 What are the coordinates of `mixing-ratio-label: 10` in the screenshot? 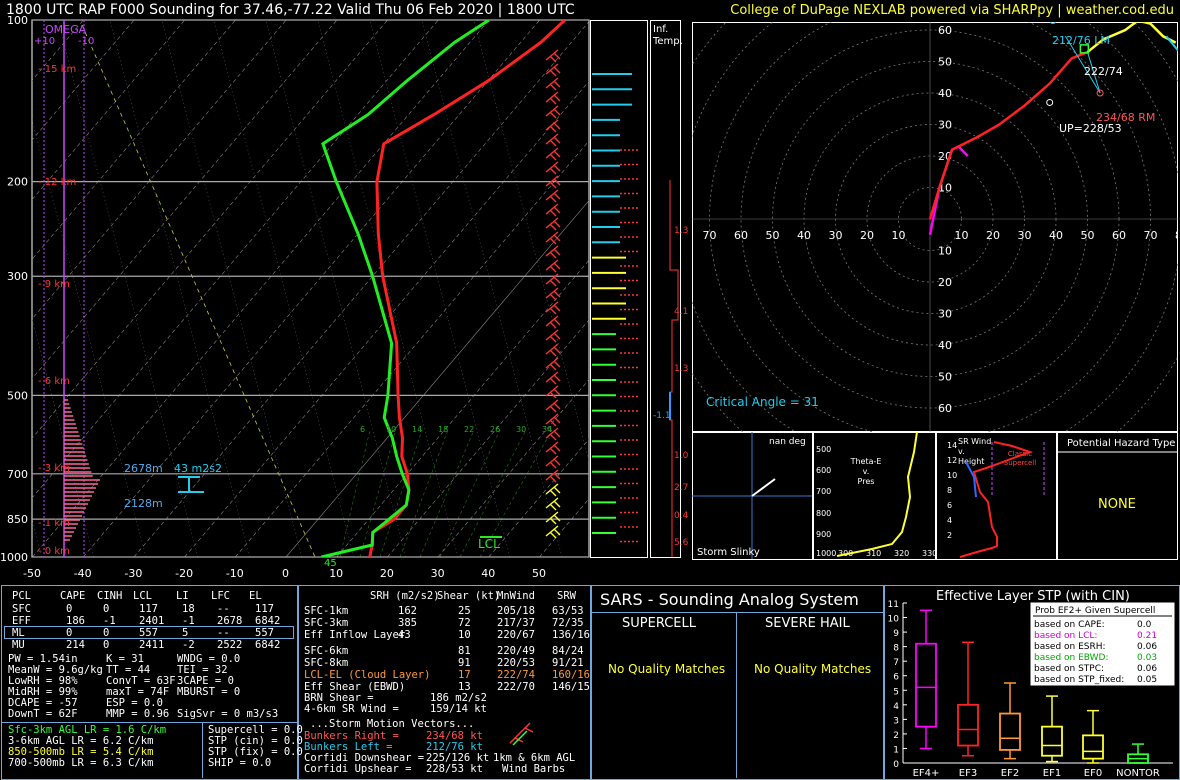 It's located at (391, 429).